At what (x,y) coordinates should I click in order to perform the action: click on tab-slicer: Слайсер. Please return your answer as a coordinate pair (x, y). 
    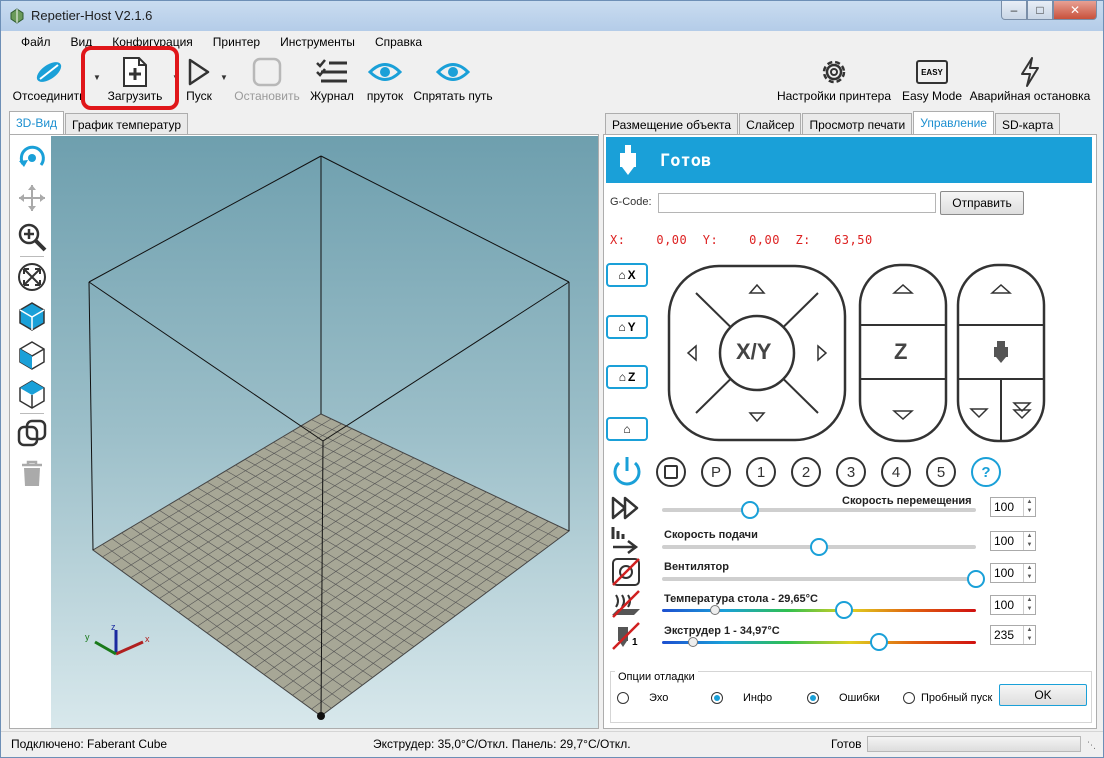
    Looking at the image, I should click on (770, 124).